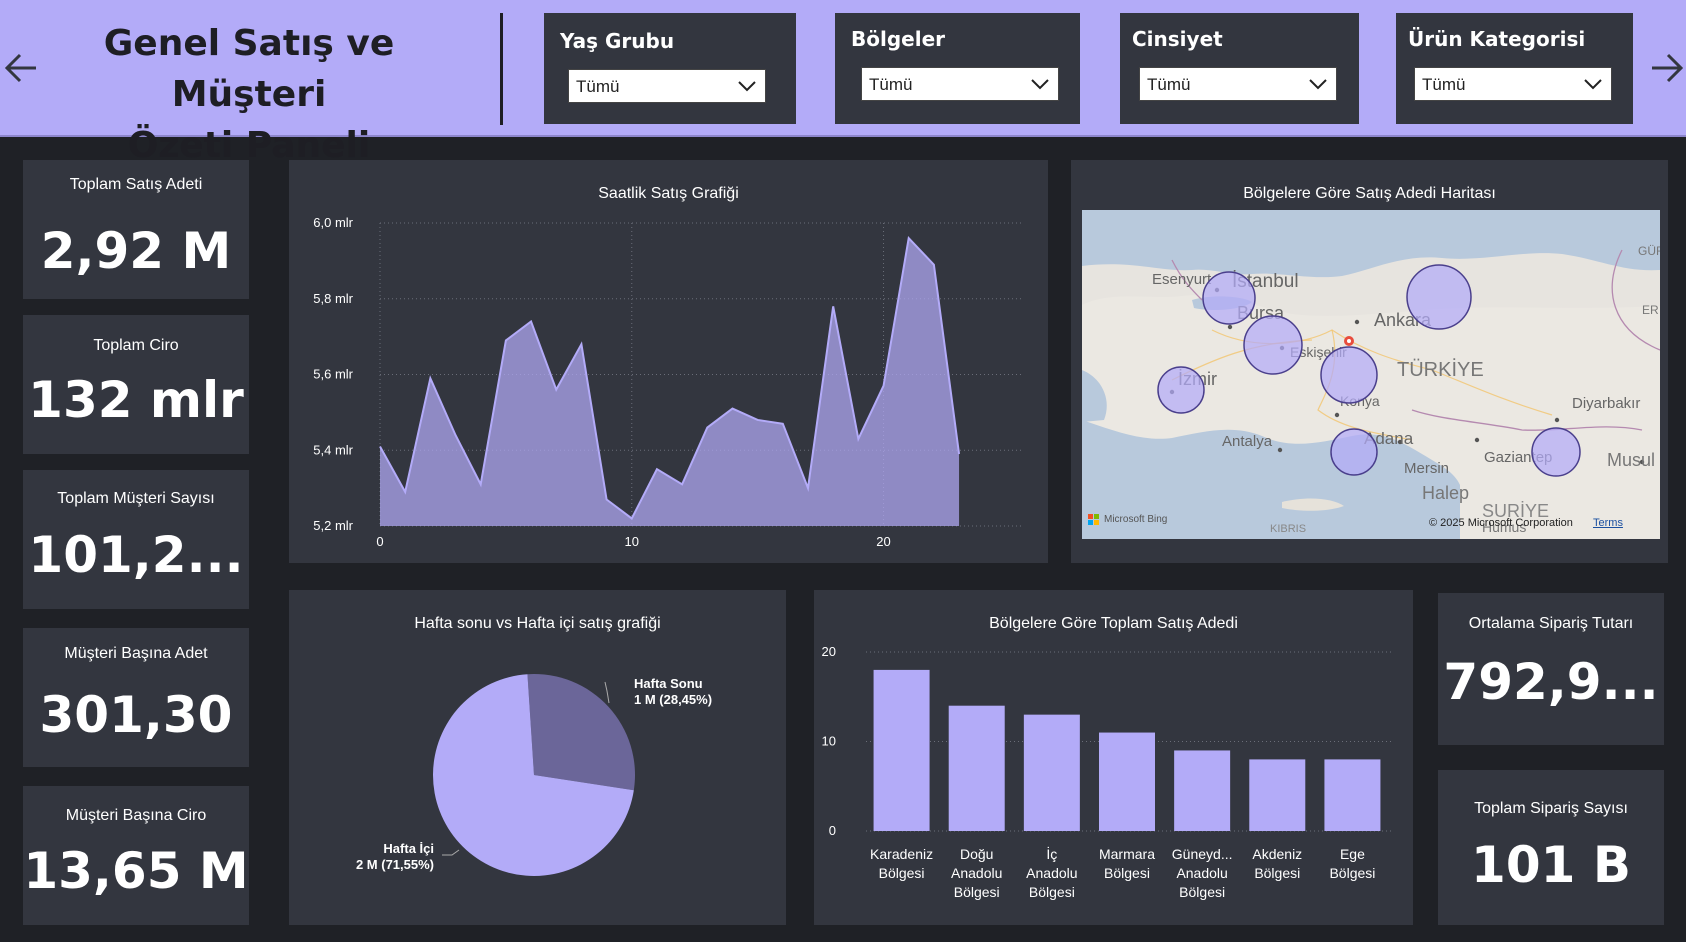 The width and height of the screenshot is (1686, 942). I want to click on x-tick-label: 10, so click(632, 541).